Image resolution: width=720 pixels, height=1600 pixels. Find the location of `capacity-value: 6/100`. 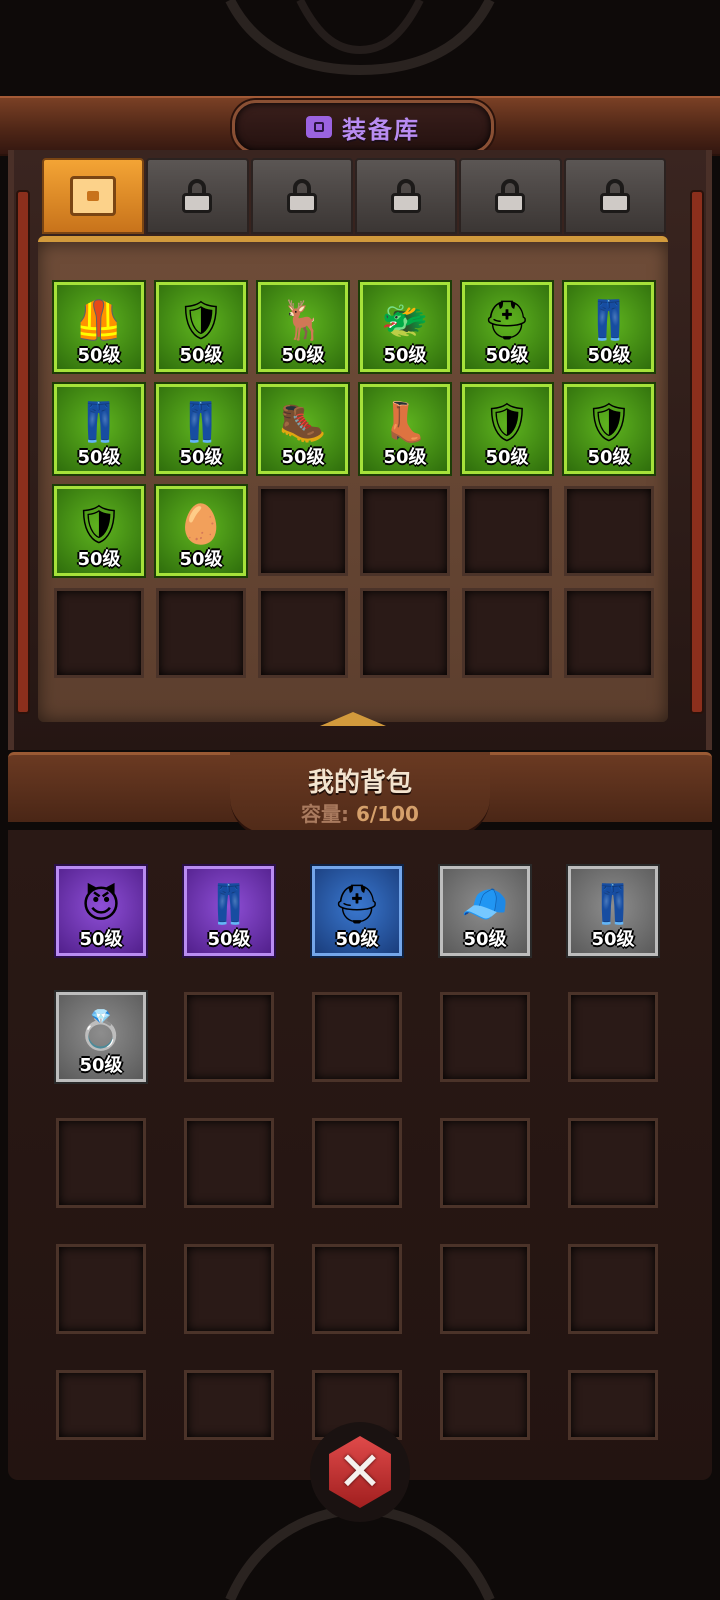

capacity-value: 6/100 is located at coordinates (387, 814).